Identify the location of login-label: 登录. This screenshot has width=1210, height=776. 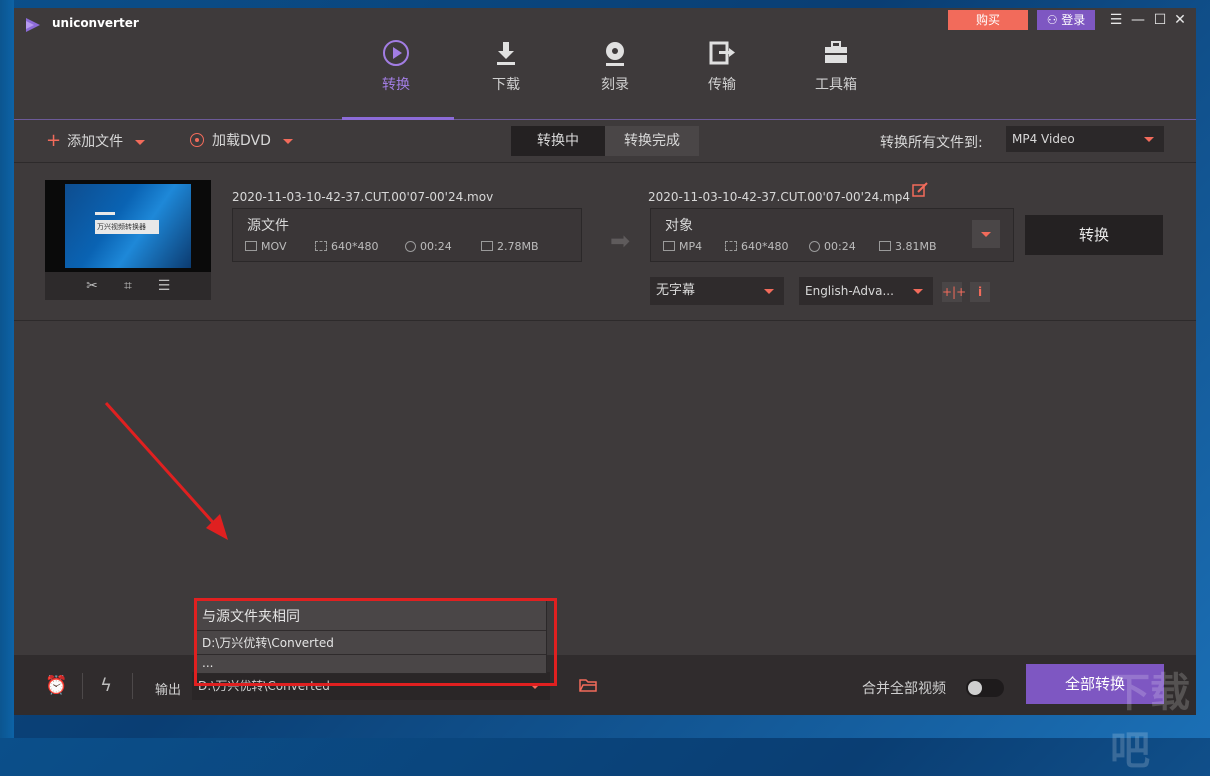
(1073, 20).